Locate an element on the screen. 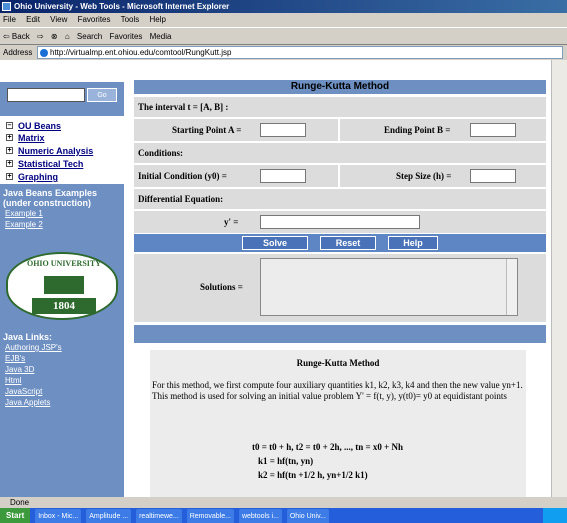 Image resolution: width=567 pixels, height=523 pixels. sidebar-item-matrix: + Matrix is located at coordinates (64, 138).